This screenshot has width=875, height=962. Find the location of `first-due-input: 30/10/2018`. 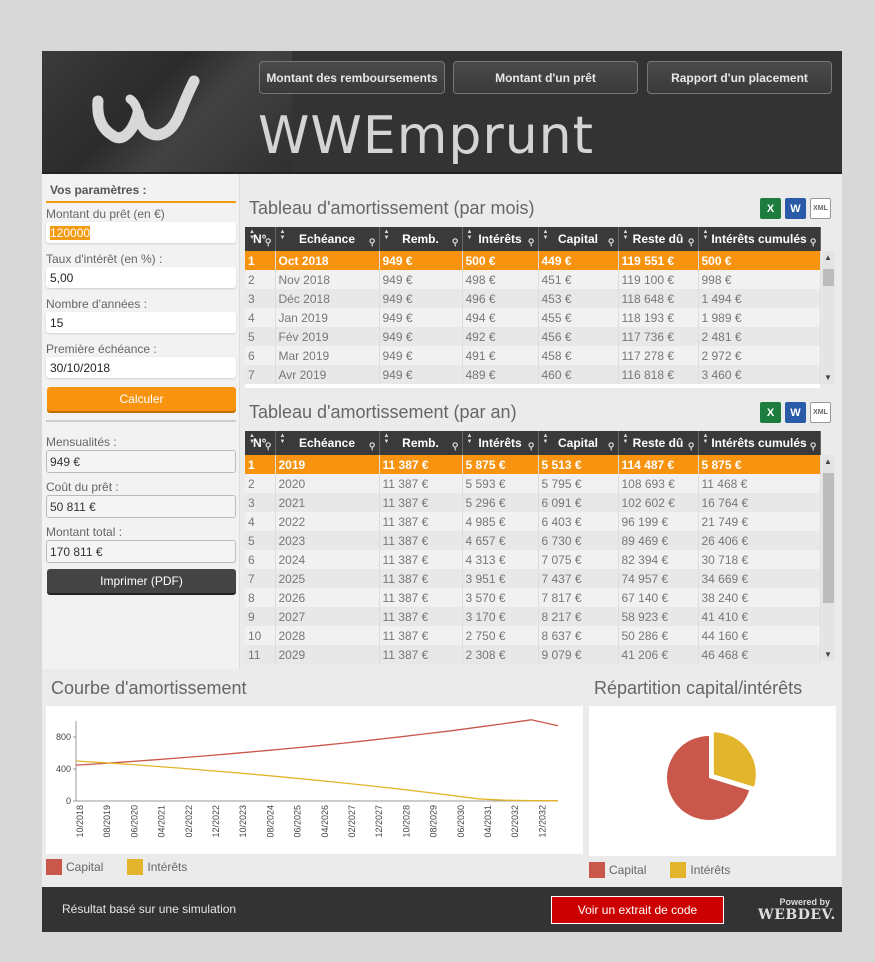

first-due-input: 30/10/2018 is located at coordinates (141, 367).